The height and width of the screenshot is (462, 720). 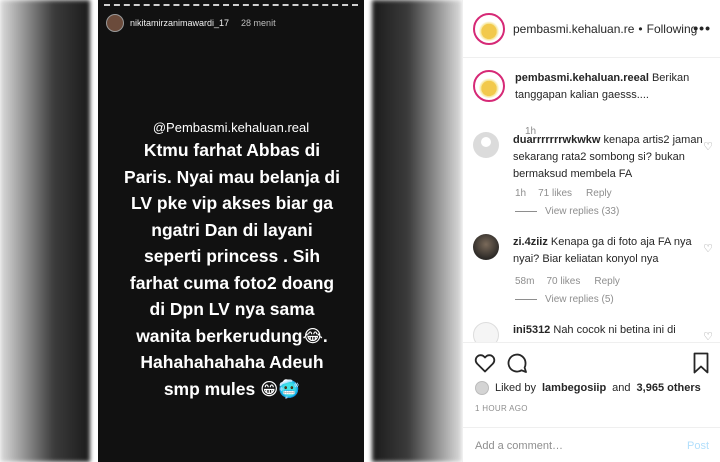 What do you see at coordinates (530, 242) in the screenshot?
I see `comment-username: zi.4ziiz` at bounding box center [530, 242].